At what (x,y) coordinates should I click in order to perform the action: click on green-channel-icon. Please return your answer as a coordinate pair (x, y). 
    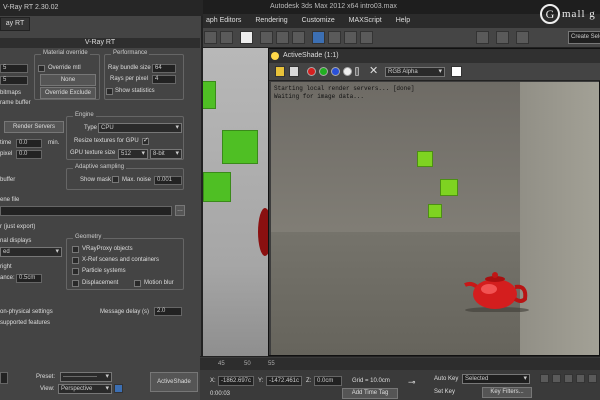
    Looking at the image, I should click on (323, 71).